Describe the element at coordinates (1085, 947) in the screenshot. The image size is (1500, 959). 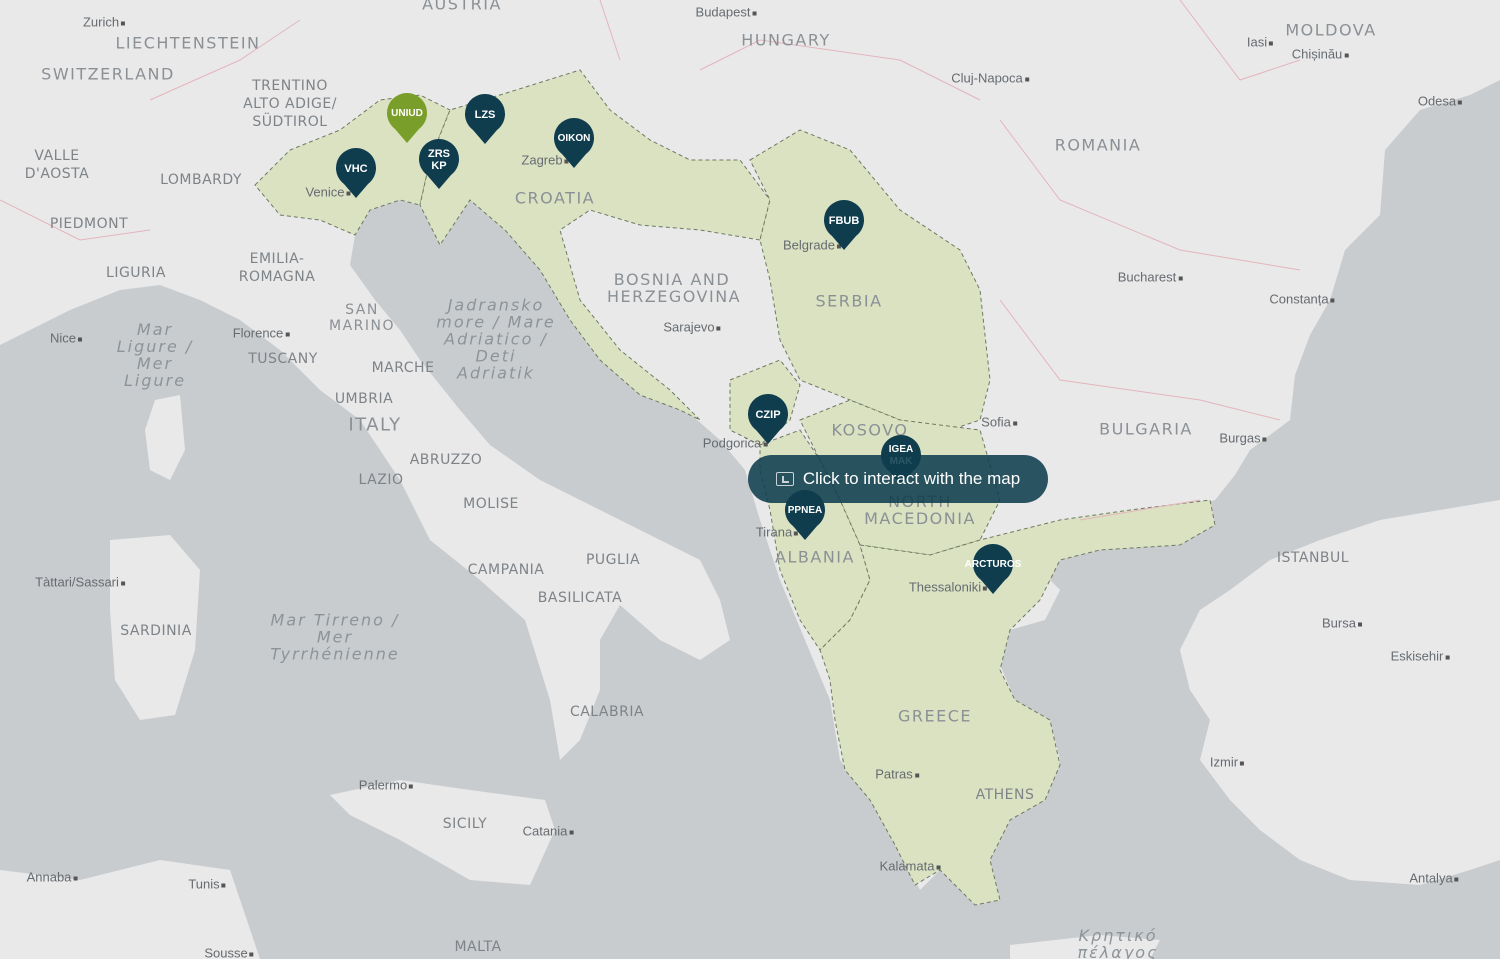
I see `land-crete` at that location.